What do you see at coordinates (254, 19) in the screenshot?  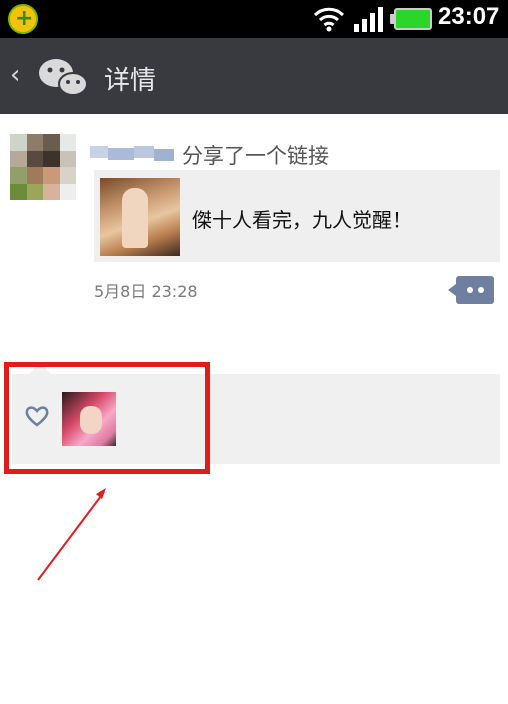 I see `status-bar: + 23:07` at bounding box center [254, 19].